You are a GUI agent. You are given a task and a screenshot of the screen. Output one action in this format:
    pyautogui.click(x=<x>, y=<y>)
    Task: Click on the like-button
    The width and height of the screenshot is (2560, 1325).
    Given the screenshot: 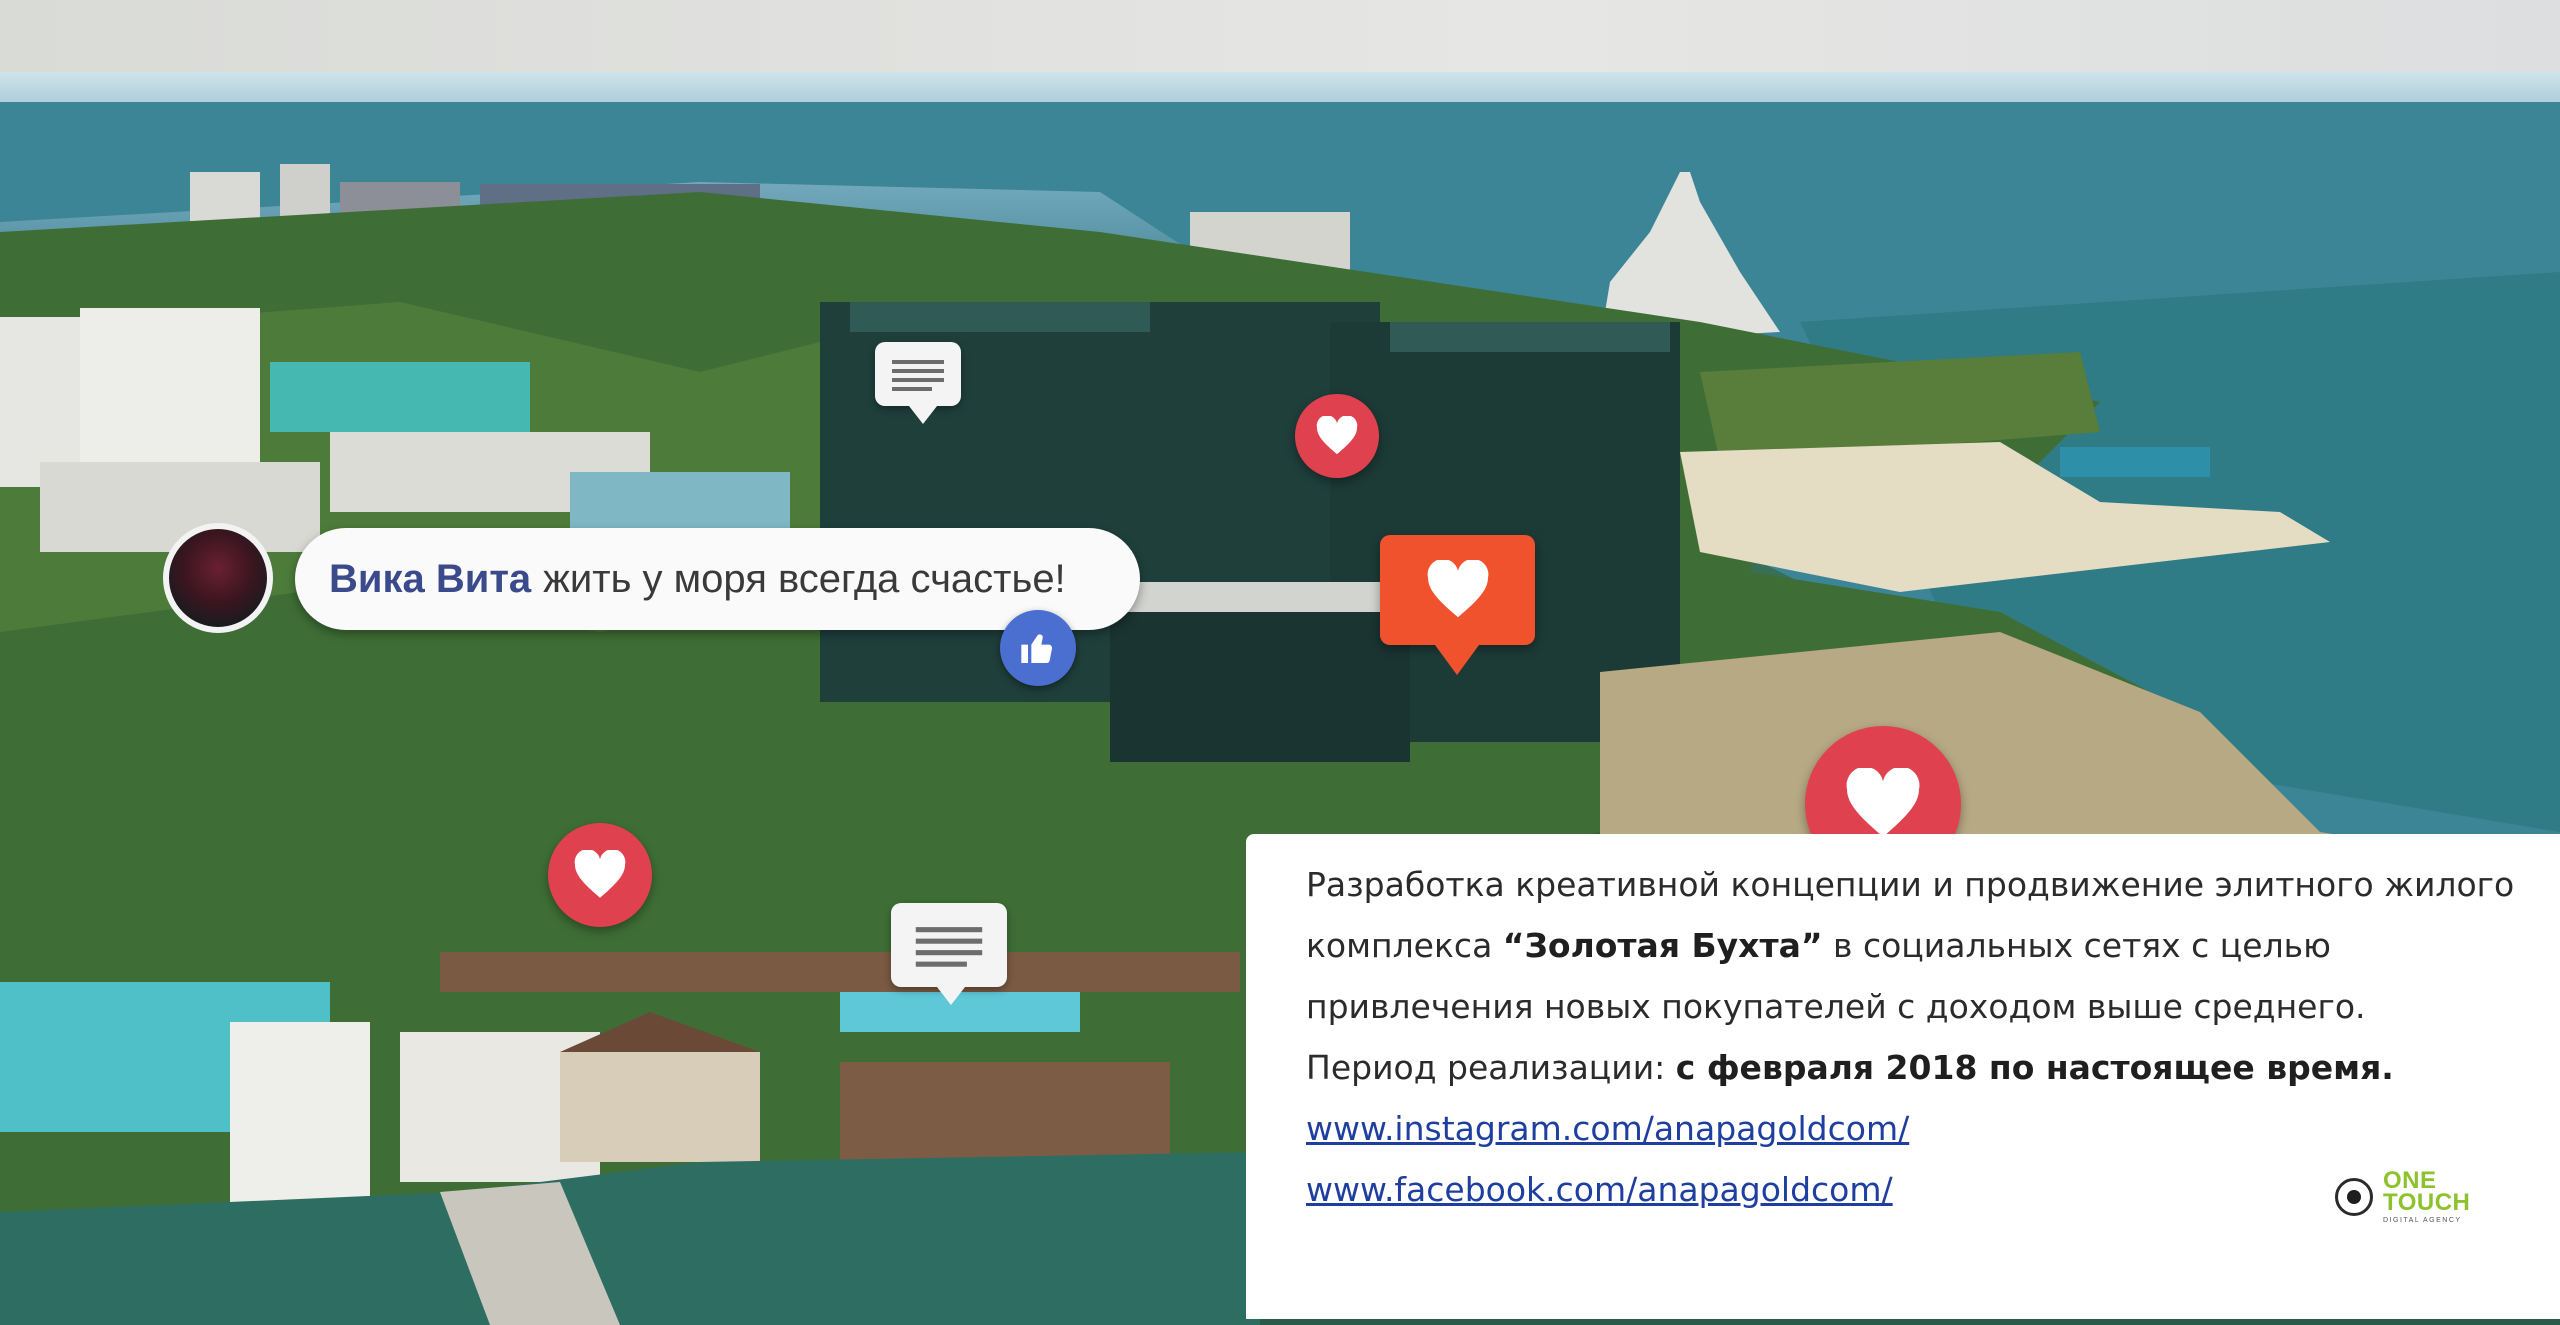 What is the action you would take?
    pyautogui.click(x=1038, y=648)
    